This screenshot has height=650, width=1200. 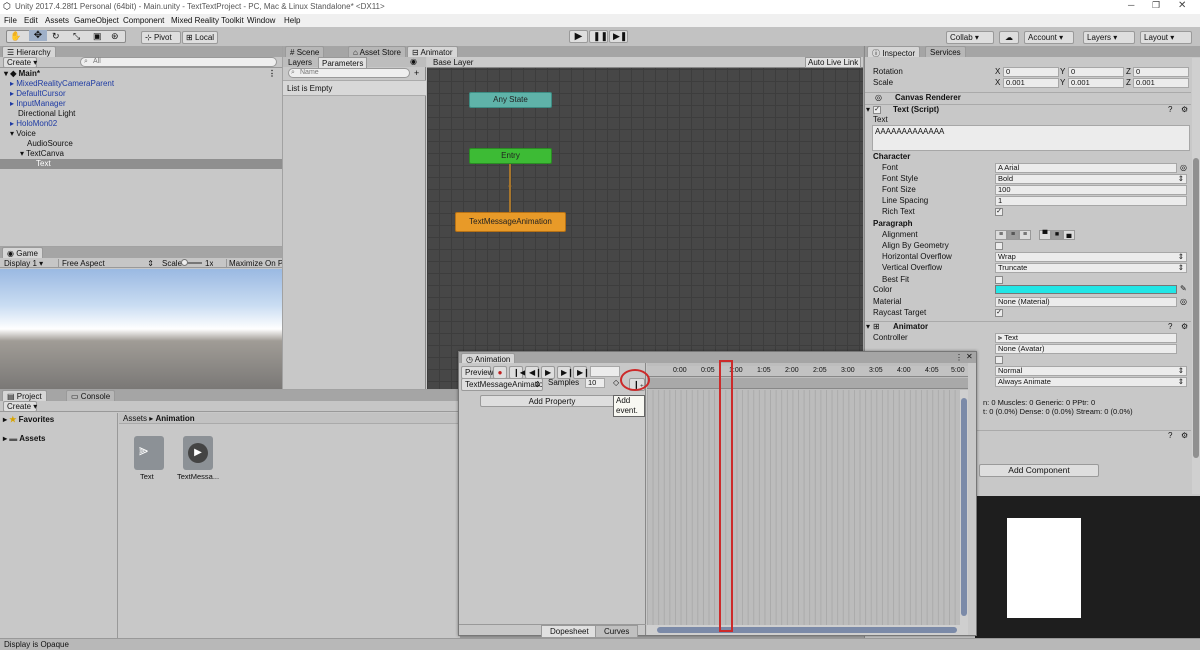 I want to click on tab-project: ▤ Project, so click(x=24, y=395).